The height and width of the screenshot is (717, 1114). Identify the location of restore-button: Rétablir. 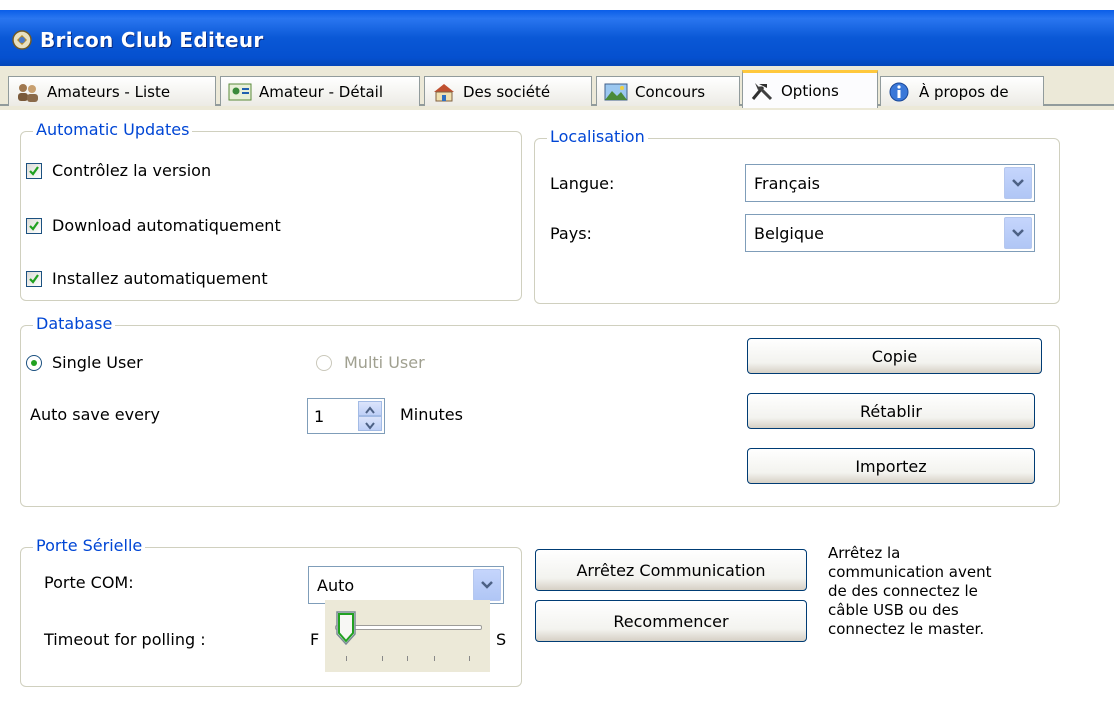
(891, 411).